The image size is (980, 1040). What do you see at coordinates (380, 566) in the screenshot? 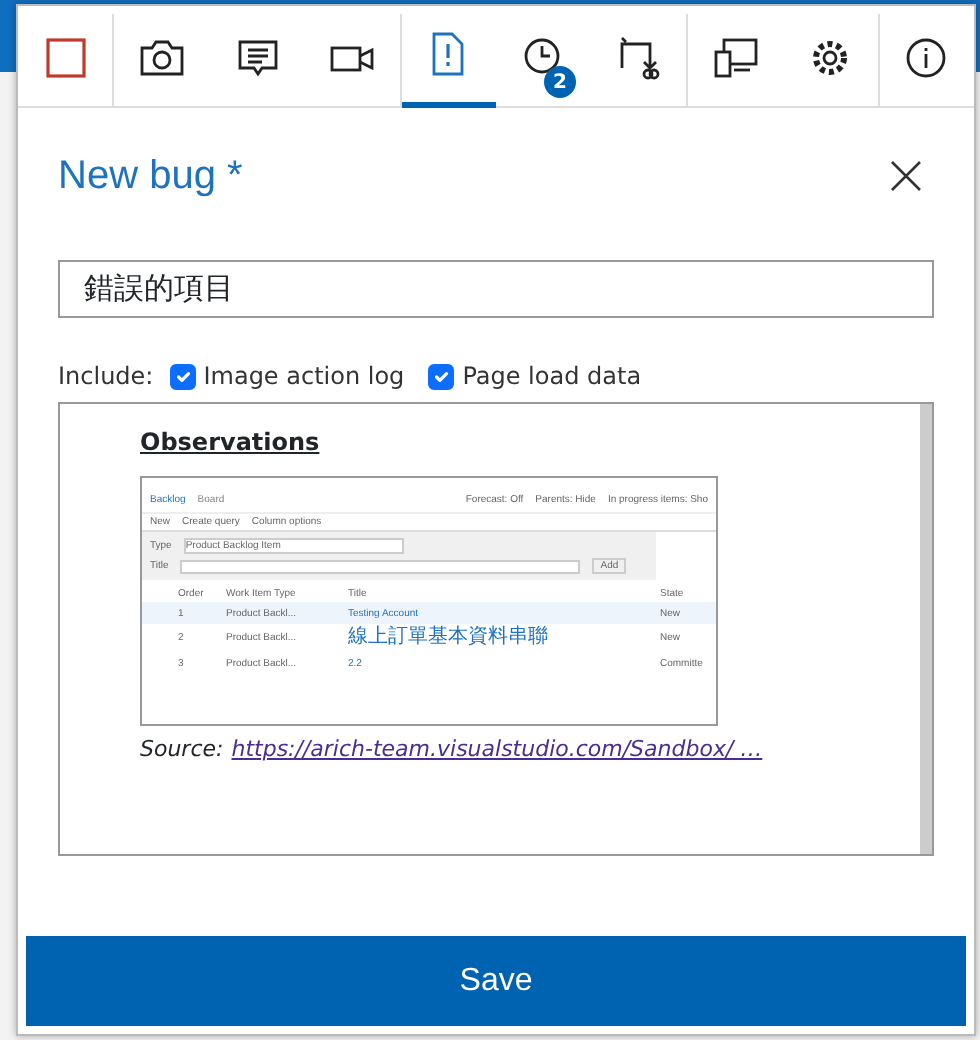
I see `title-input` at bounding box center [380, 566].